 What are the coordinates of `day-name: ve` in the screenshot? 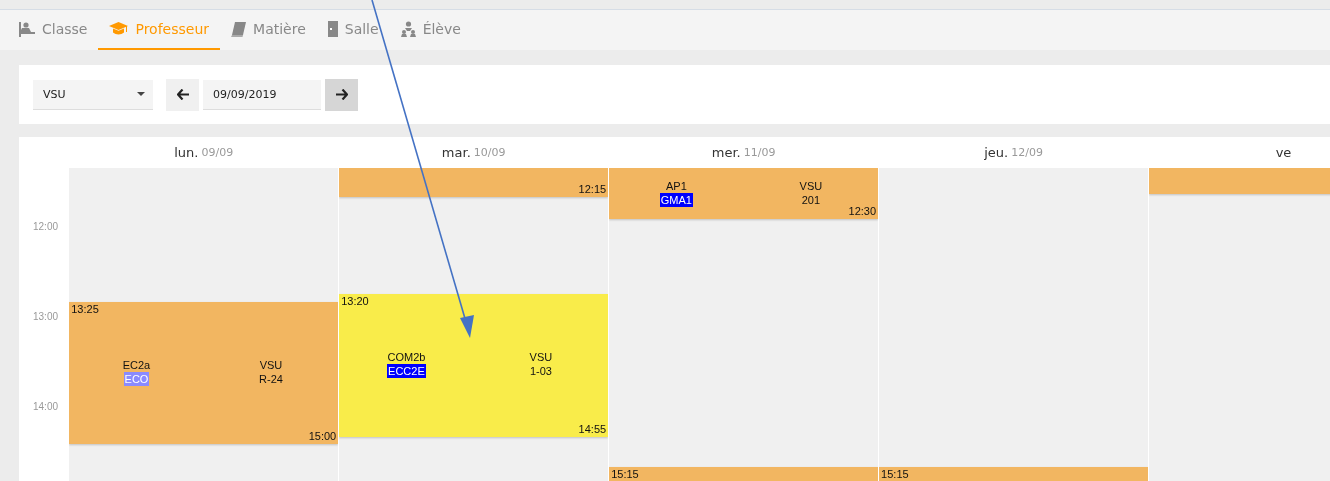 It's located at (1283, 152).